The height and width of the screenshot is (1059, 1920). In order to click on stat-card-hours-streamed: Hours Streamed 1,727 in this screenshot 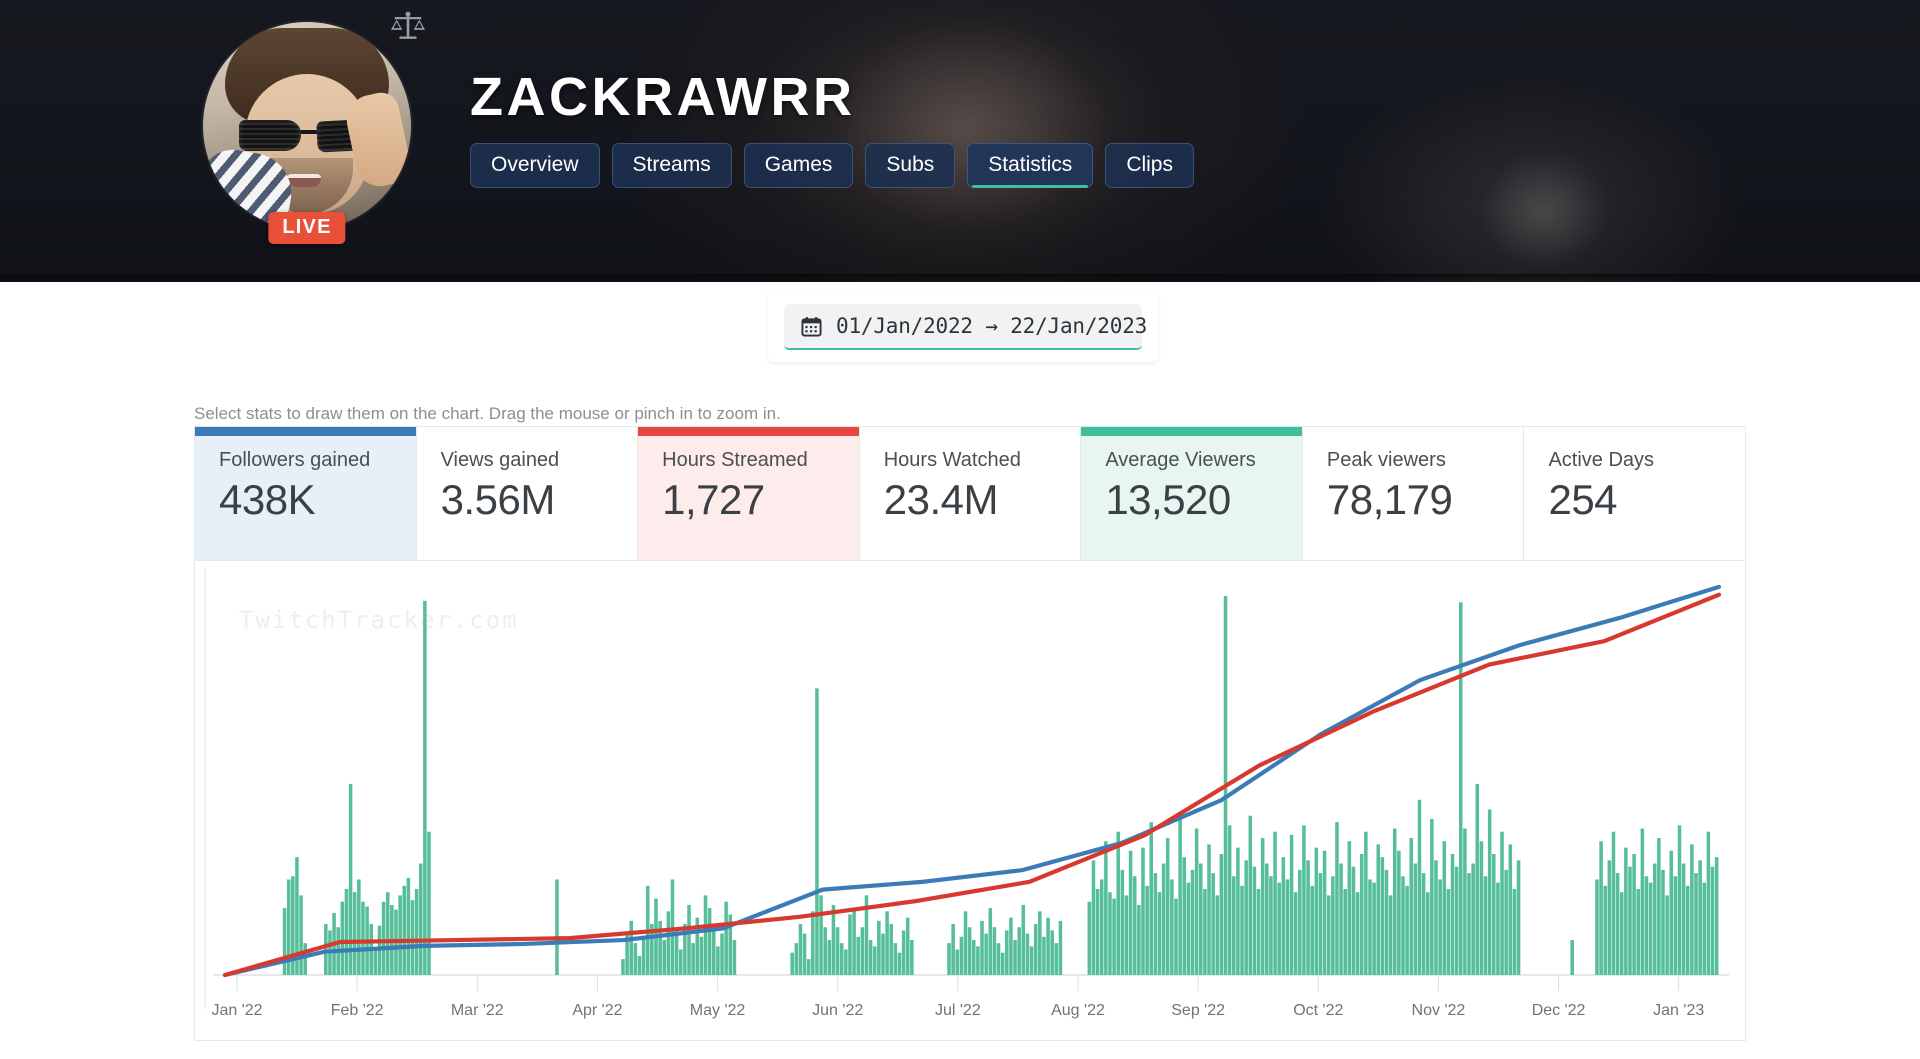, I will do `click(749, 493)`.